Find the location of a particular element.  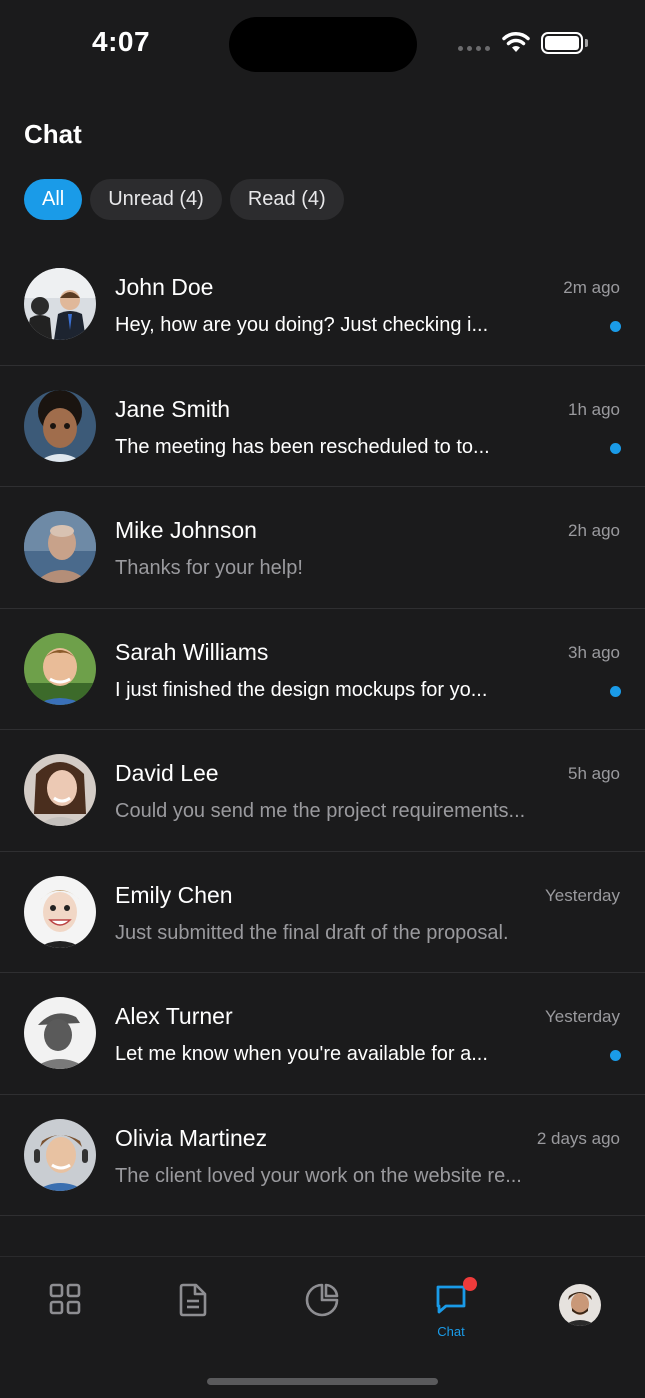

chat-preview: Thanks for your help! is located at coordinates (209, 568).